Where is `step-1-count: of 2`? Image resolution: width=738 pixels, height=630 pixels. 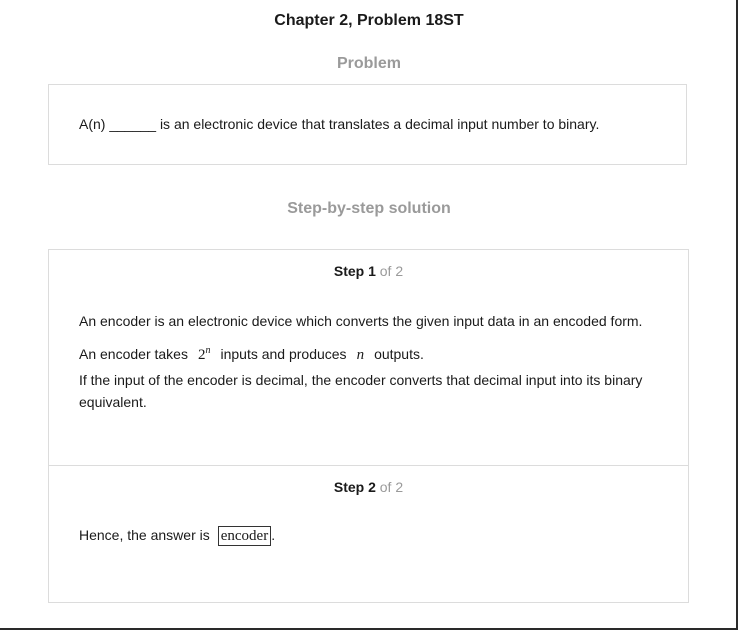
step-1-count: of 2 is located at coordinates (391, 271).